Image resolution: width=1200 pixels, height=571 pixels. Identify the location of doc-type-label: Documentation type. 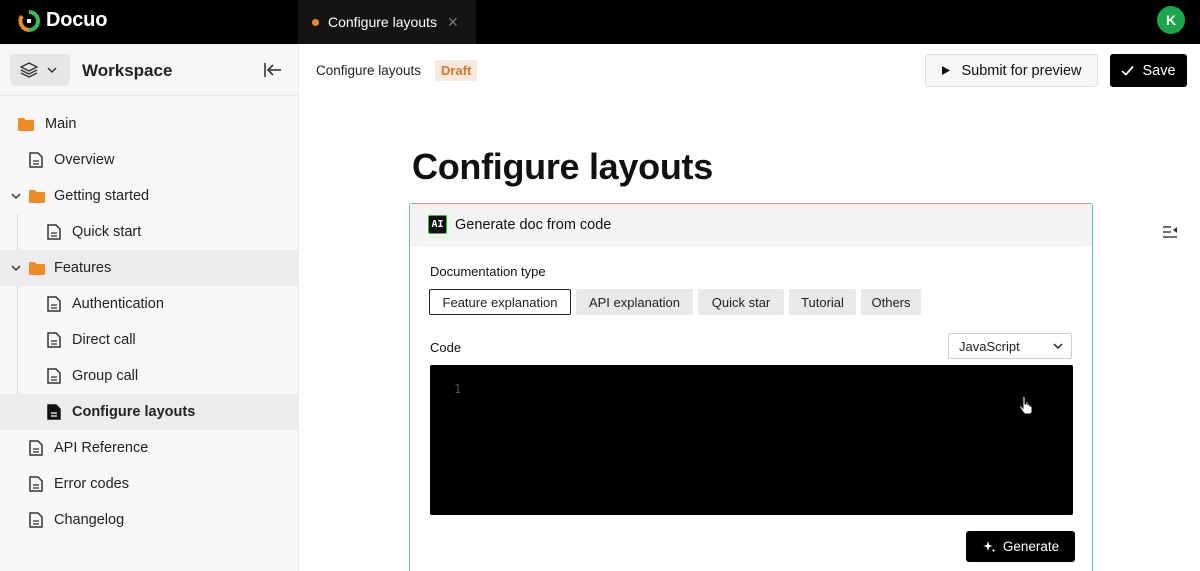
(488, 271).